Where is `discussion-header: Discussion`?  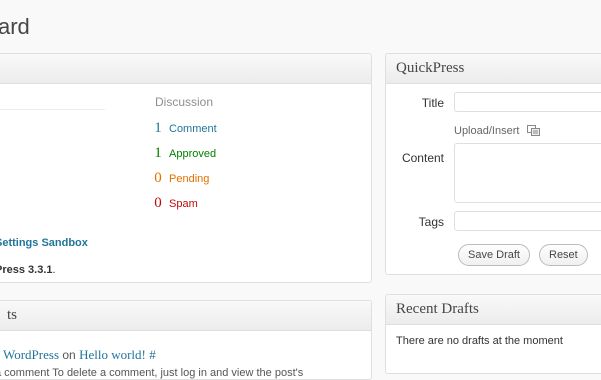 discussion-header: Discussion is located at coordinates (184, 102).